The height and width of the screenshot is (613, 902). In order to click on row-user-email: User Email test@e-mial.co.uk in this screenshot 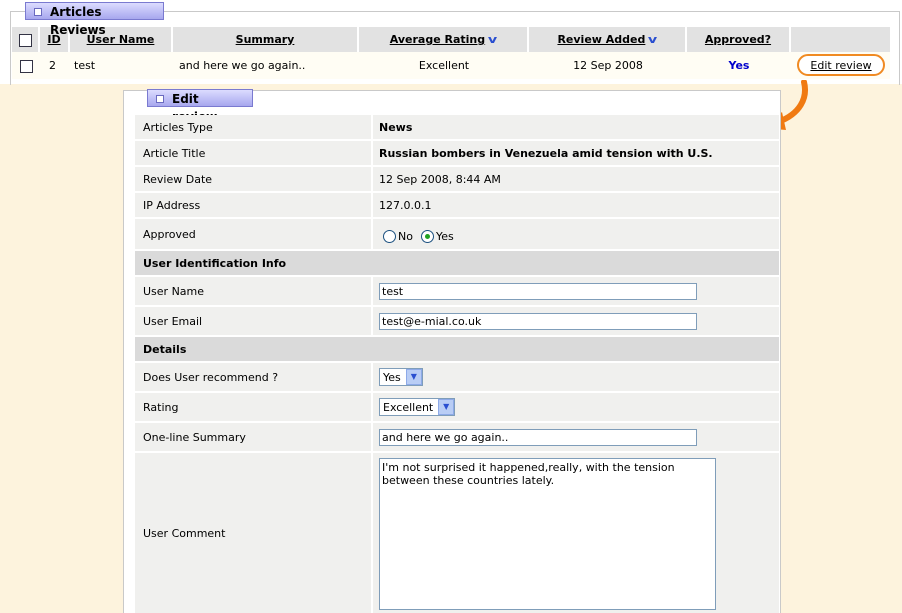, I will do `click(457, 321)`.